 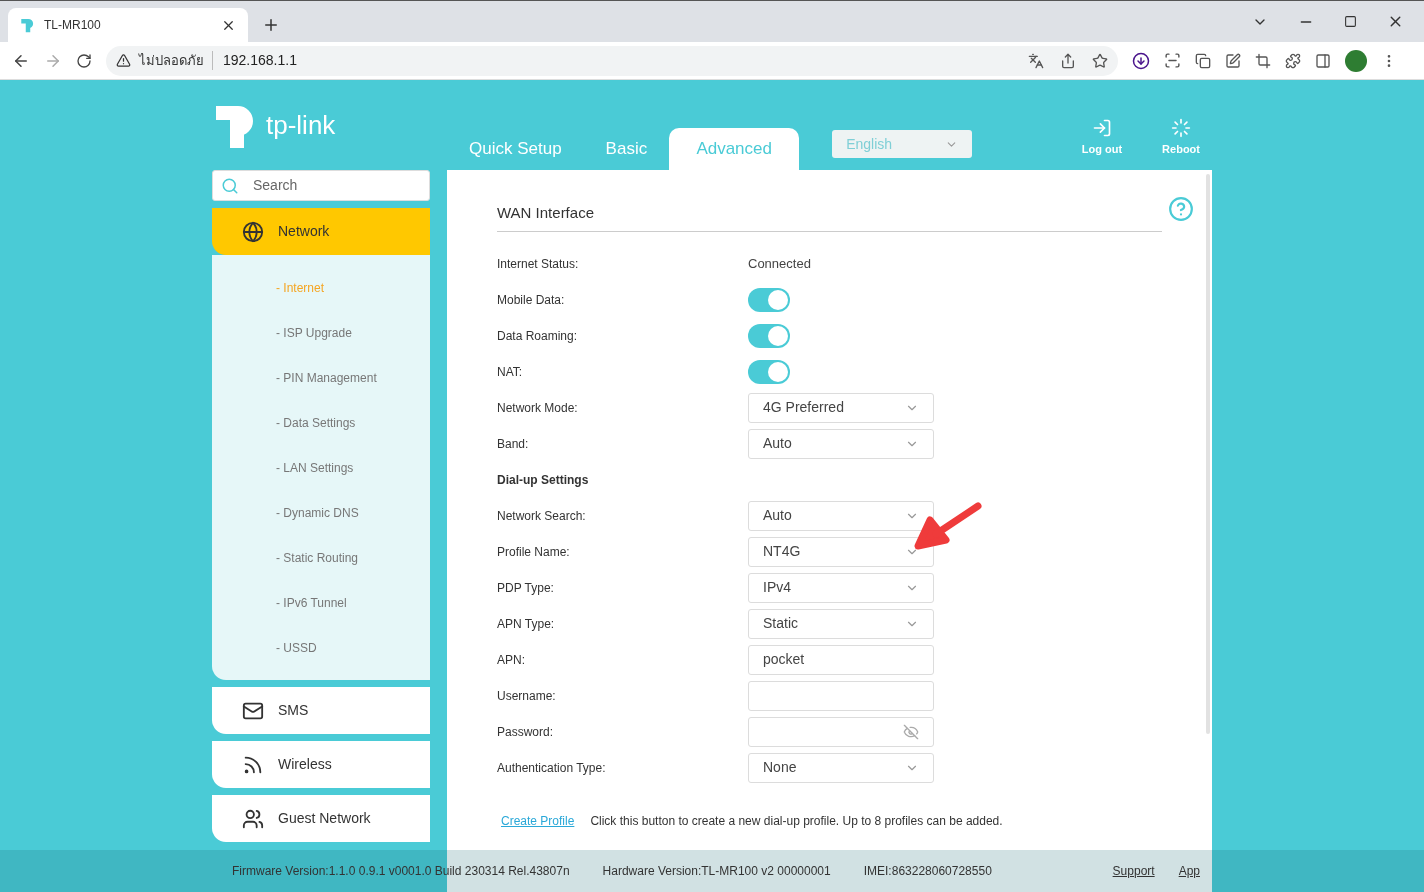 I want to click on submenu-item: - USSD, so click(x=321, y=647).